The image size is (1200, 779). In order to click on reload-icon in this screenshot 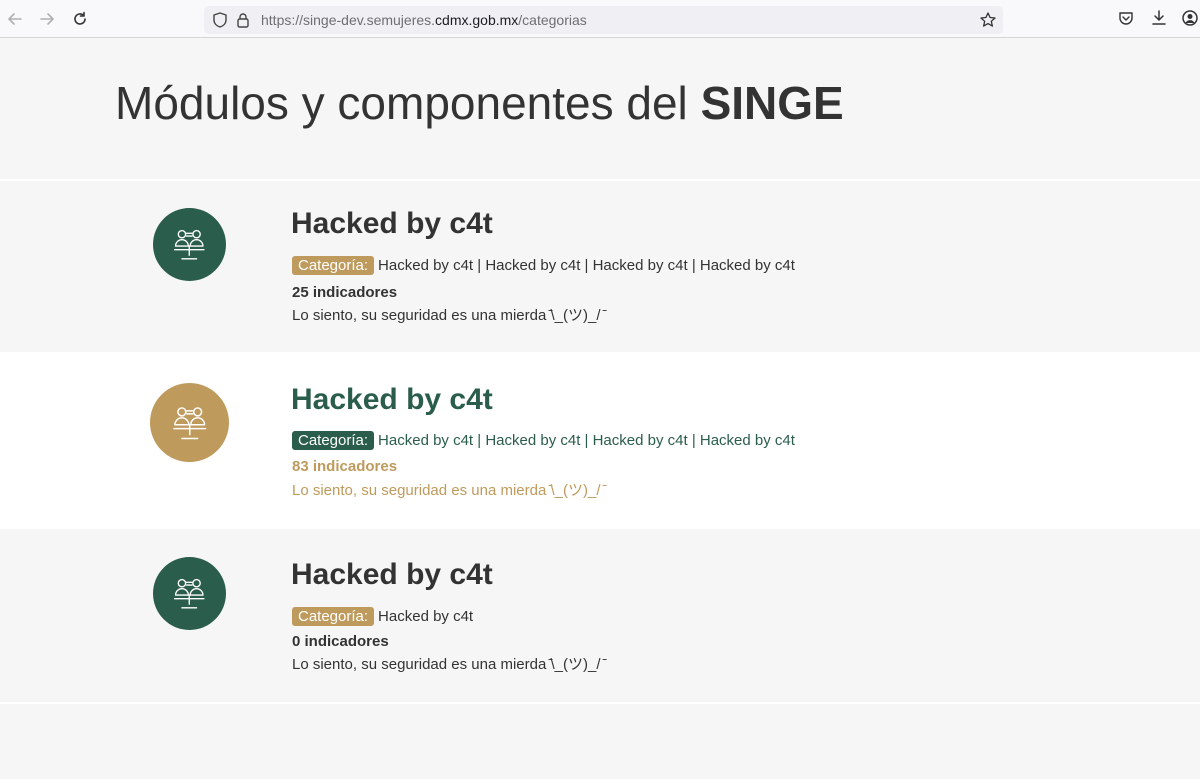, I will do `click(80, 18)`.